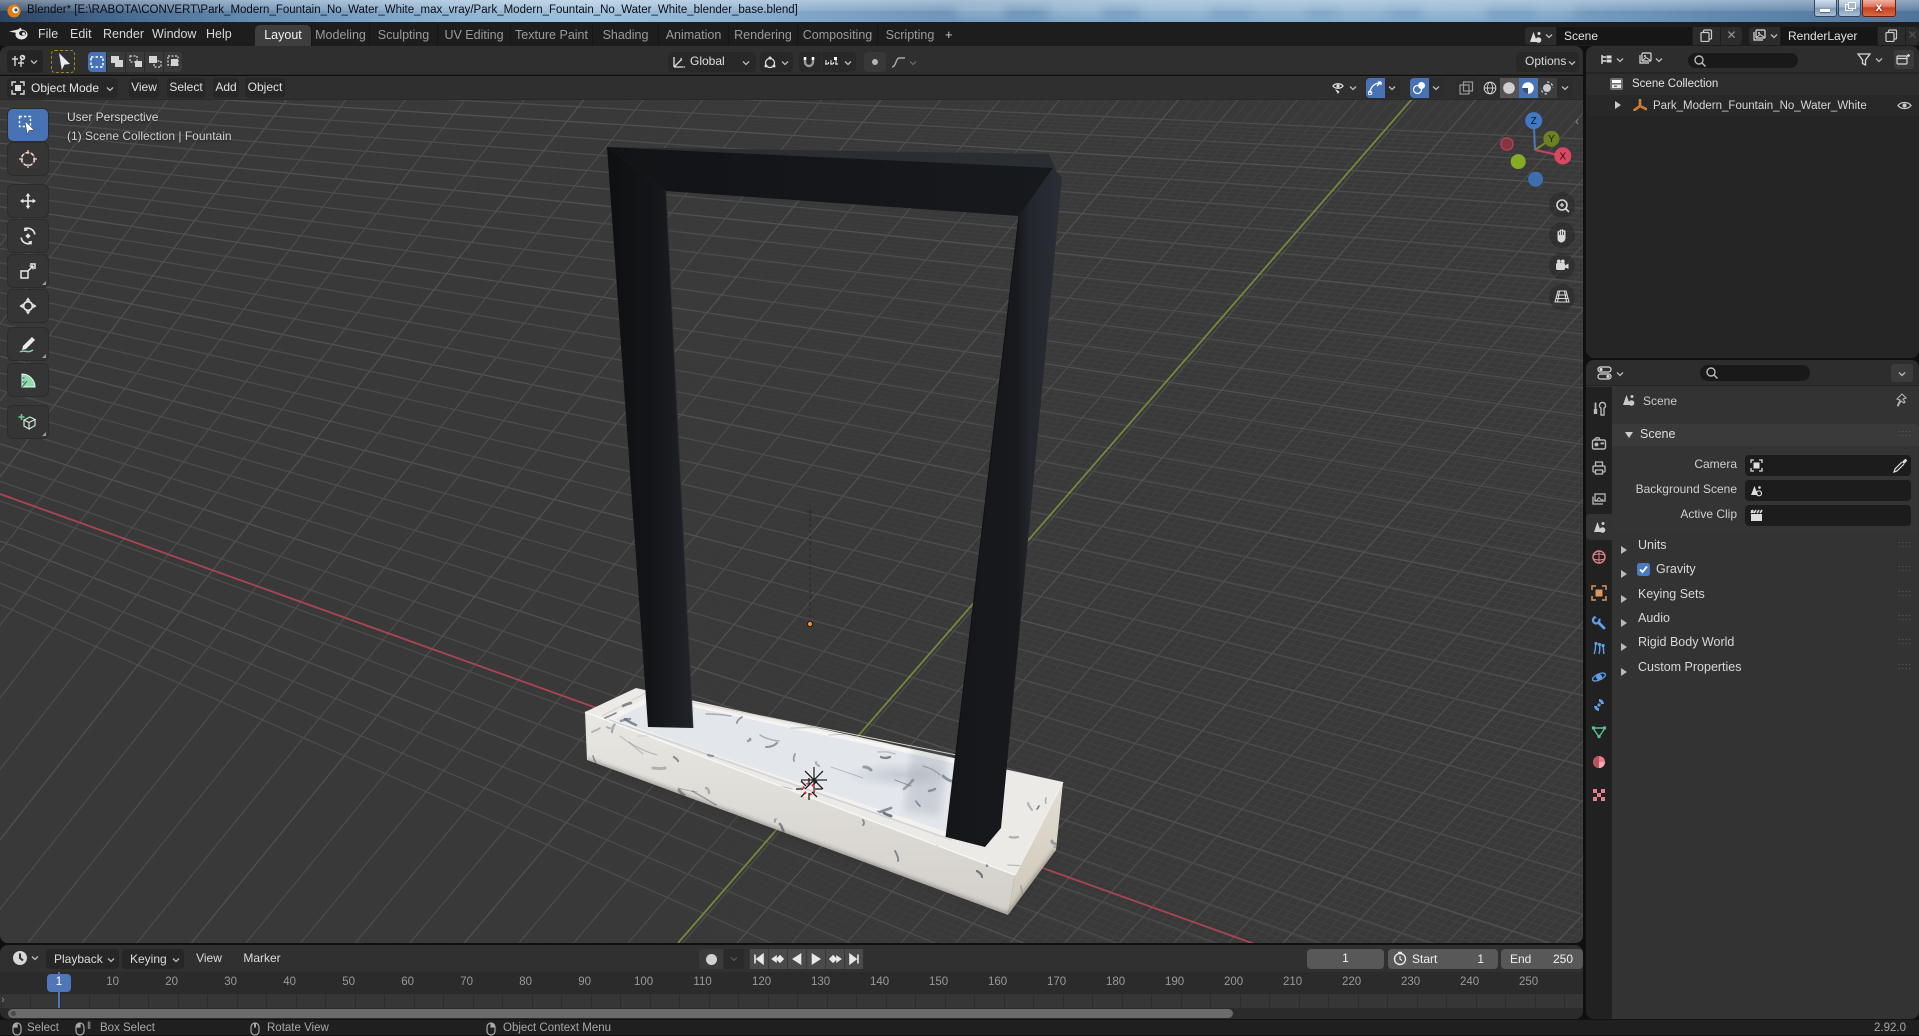 The height and width of the screenshot is (1036, 1919). Describe the element at coordinates (1534, 121) in the screenshot. I see `svg-text: Z` at that location.